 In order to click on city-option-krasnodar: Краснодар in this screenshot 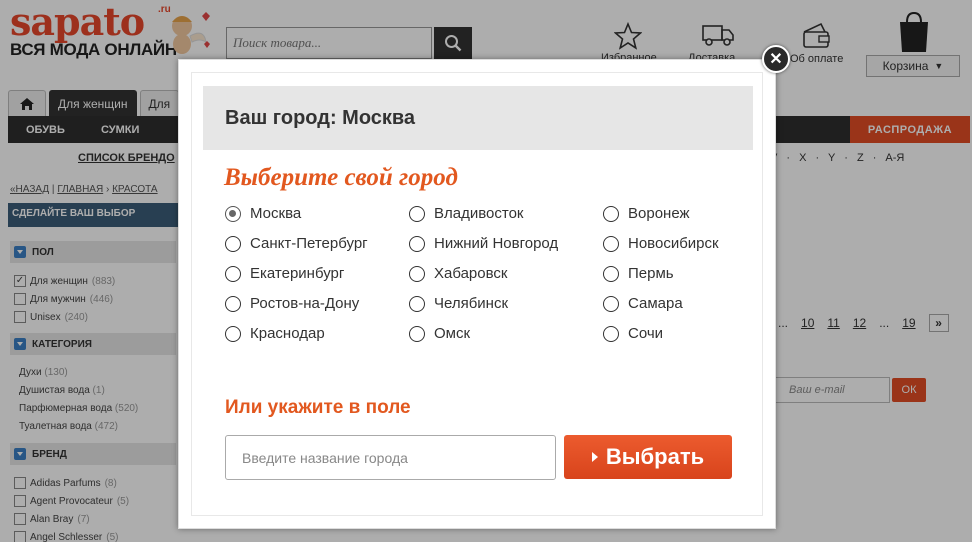, I will do `click(275, 333)`.